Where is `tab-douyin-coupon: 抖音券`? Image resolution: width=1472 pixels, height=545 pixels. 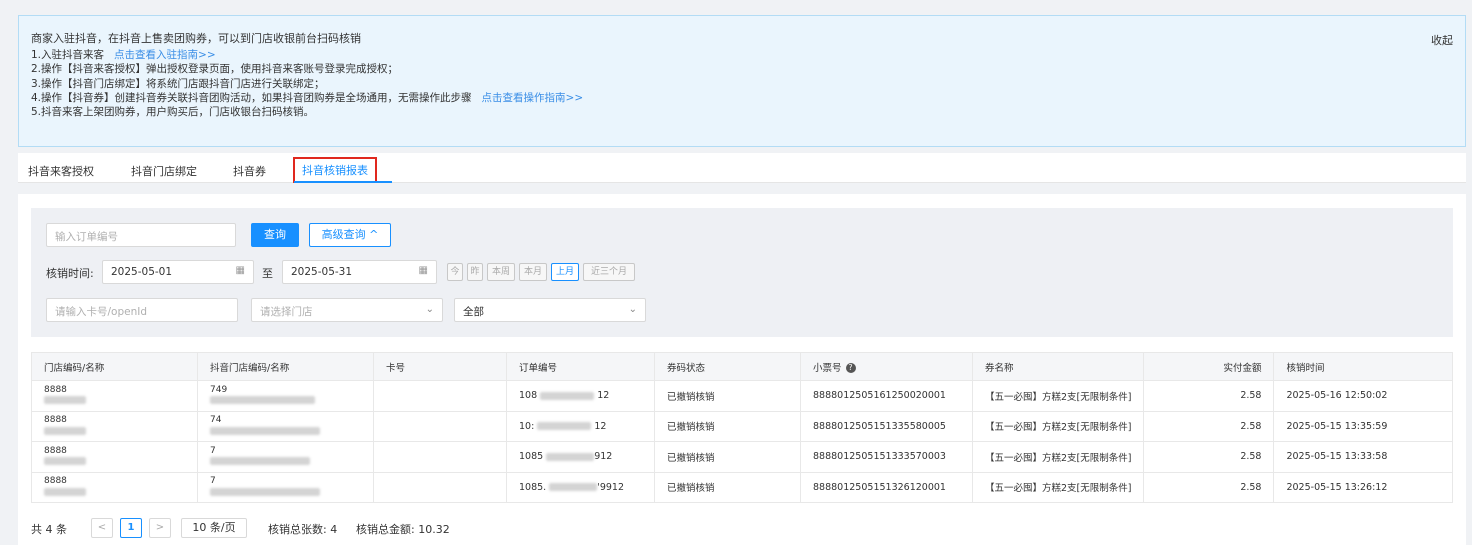 tab-douyin-coupon: 抖音券 is located at coordinates (249, 171).